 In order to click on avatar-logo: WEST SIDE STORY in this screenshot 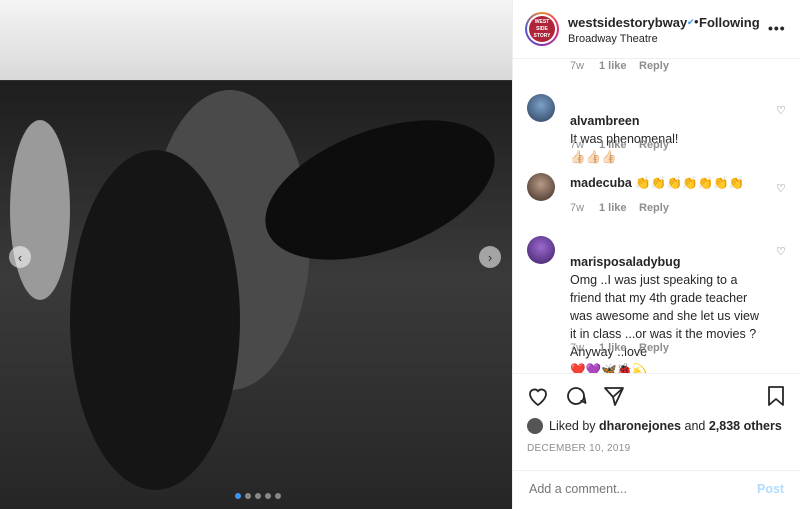, I will do `click(542, 29)`.